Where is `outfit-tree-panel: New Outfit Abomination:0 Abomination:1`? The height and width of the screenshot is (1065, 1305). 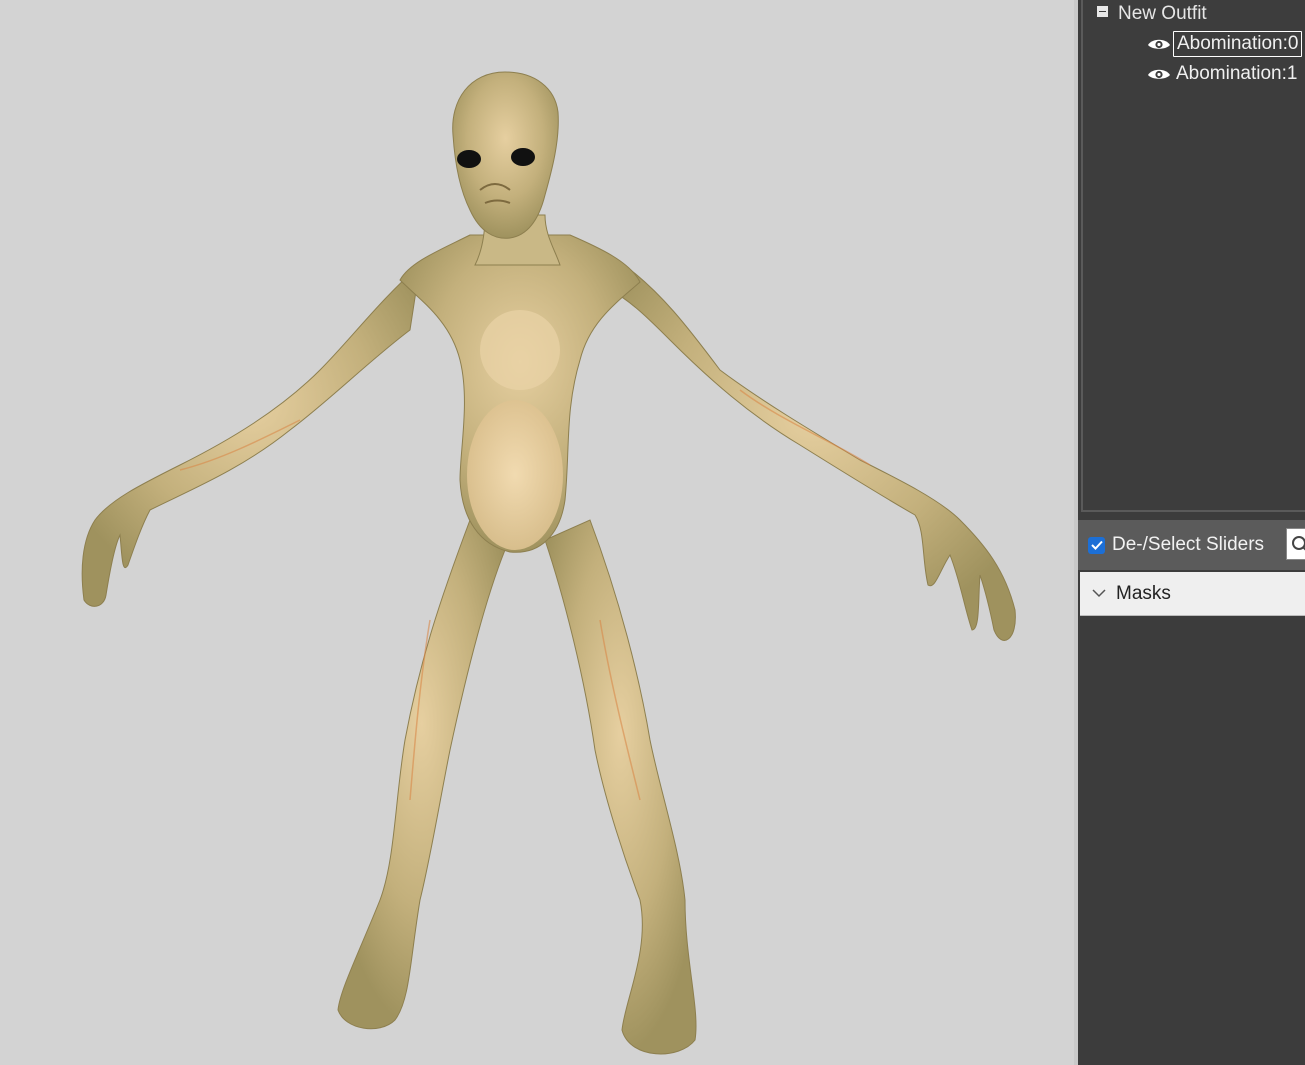
outfit-tree-panel: New Outfit Abomination:0 Abomination:1 is located at coordinates (1193, 256).